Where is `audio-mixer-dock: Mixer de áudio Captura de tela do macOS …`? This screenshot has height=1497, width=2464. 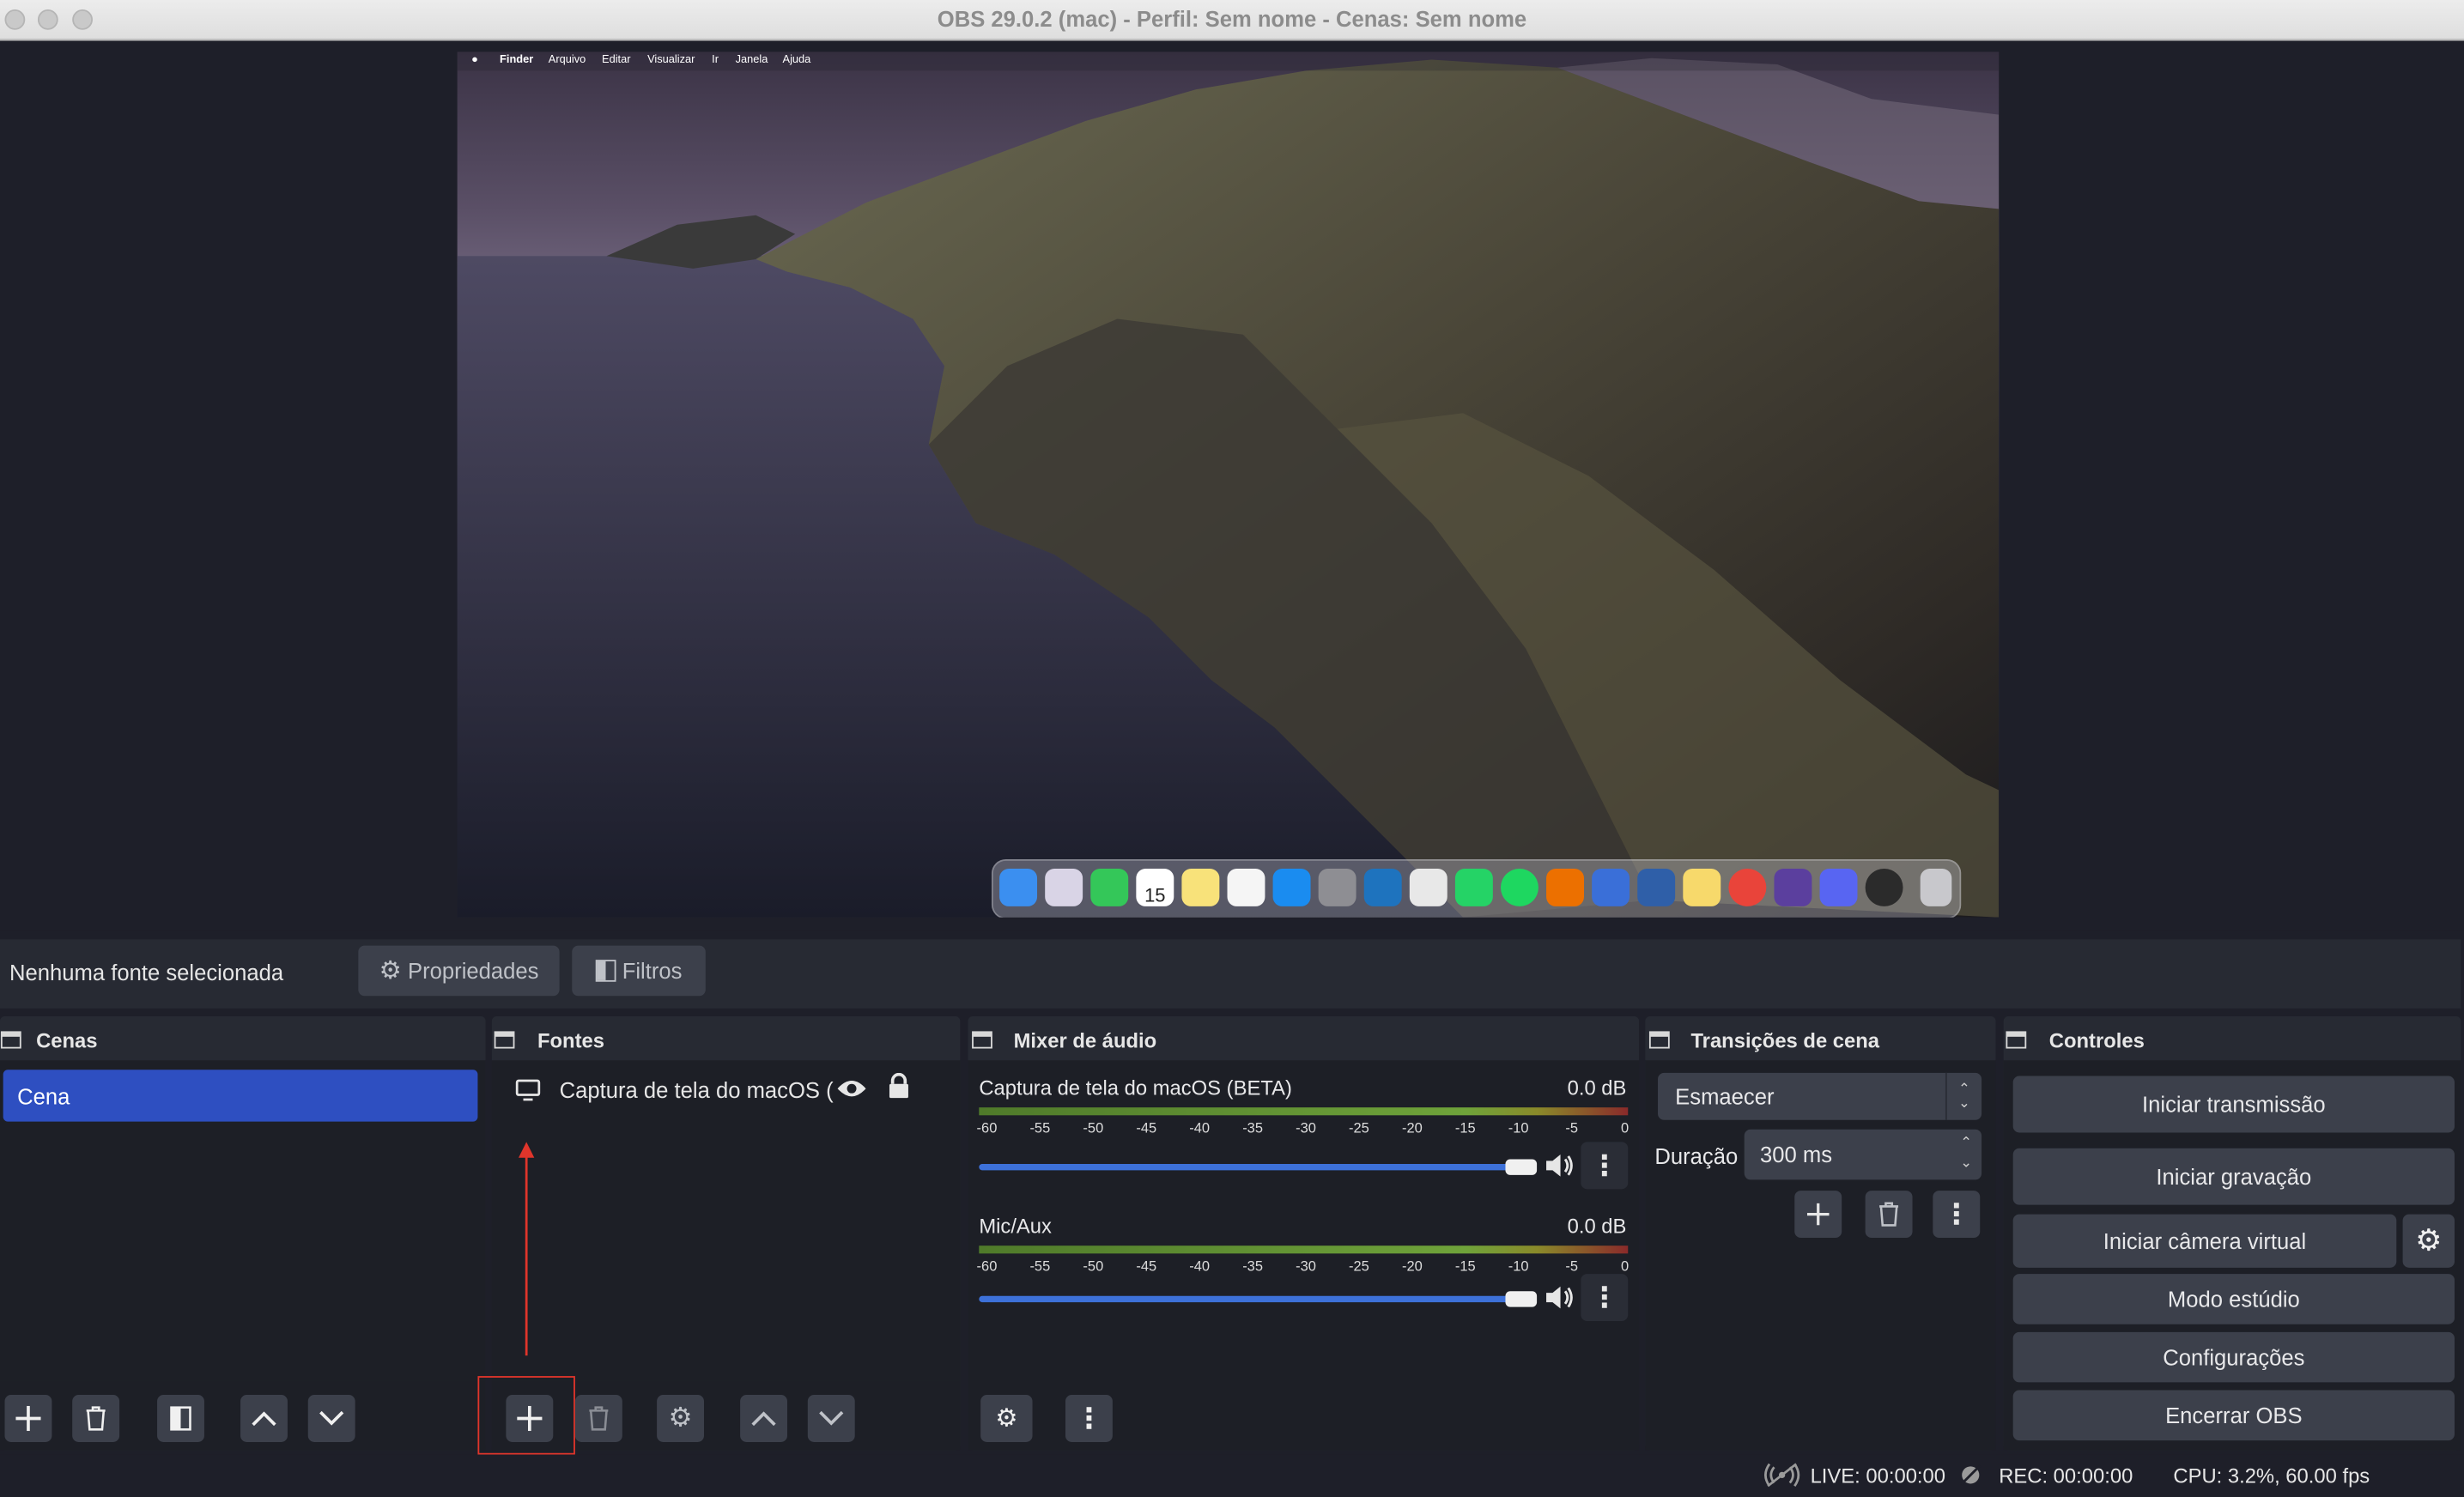 audio-mixer-dock: Mixer de áudio Captura de tela do macOS … is located at coordinates (1304, 1233).